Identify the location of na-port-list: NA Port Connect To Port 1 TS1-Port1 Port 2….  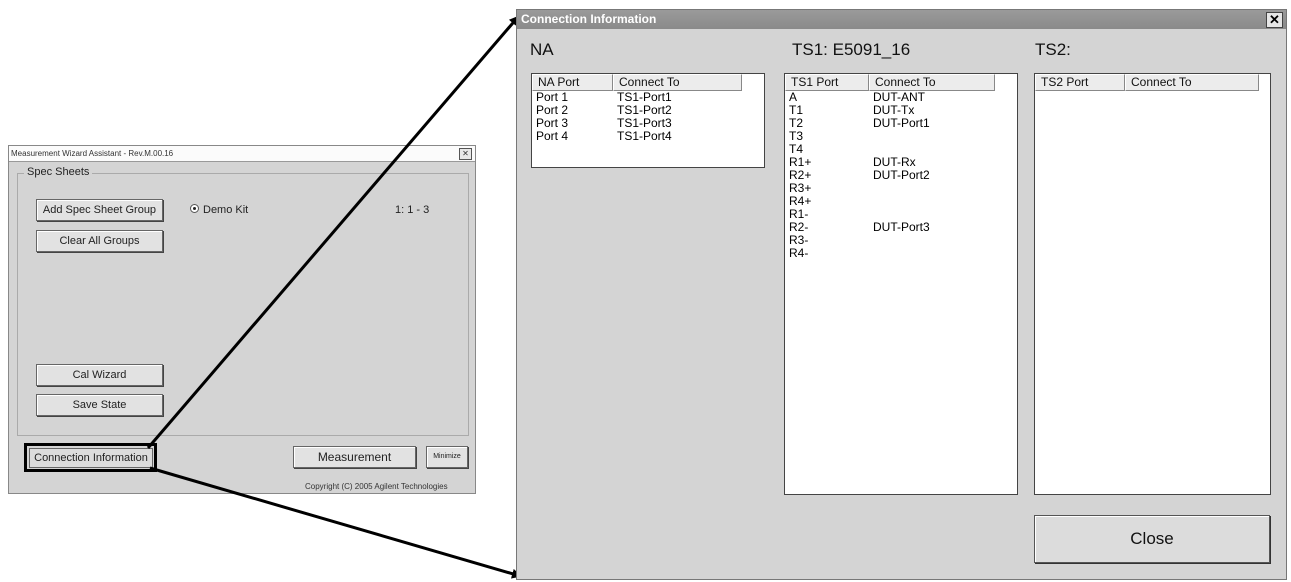
(648, 120).